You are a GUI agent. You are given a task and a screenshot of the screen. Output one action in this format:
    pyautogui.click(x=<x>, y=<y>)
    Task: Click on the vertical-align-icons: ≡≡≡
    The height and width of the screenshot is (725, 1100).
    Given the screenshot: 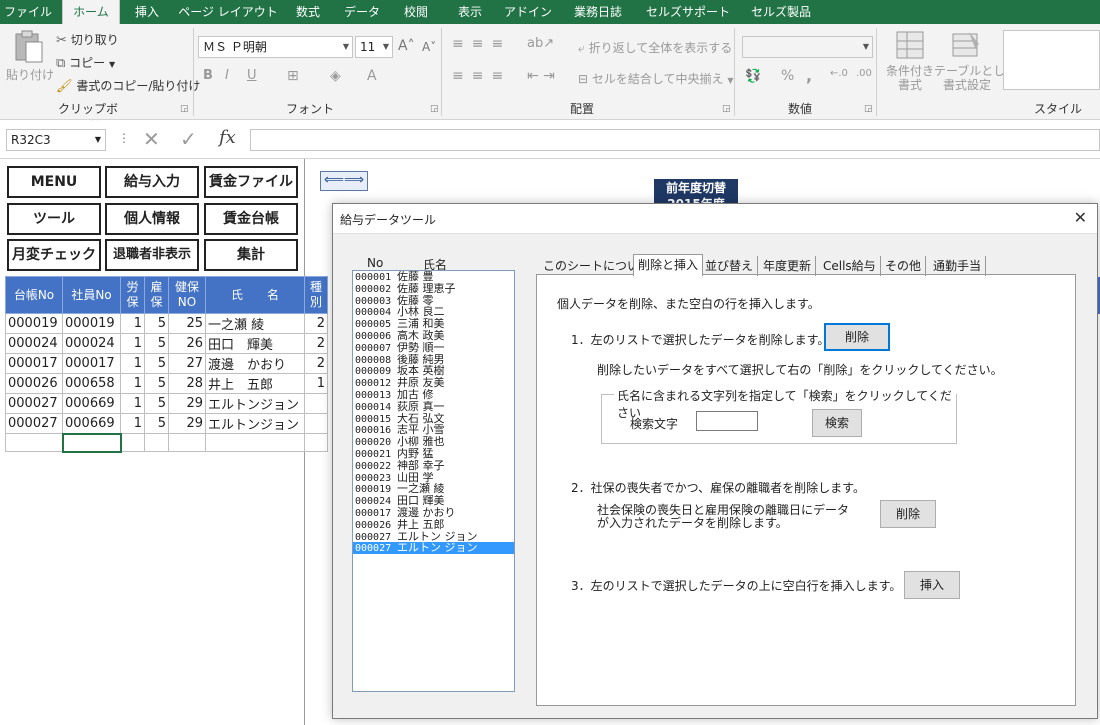 What is the action you would take?
    pyautogui.click(x=481, y=44)
    